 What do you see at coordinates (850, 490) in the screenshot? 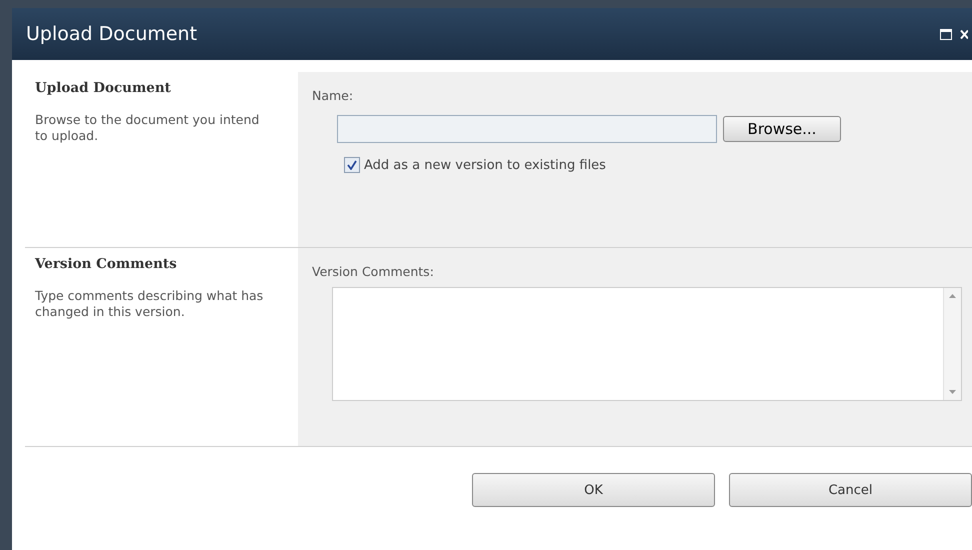
I see `cancel-button: Cancel` at bounding box center [850, 490].